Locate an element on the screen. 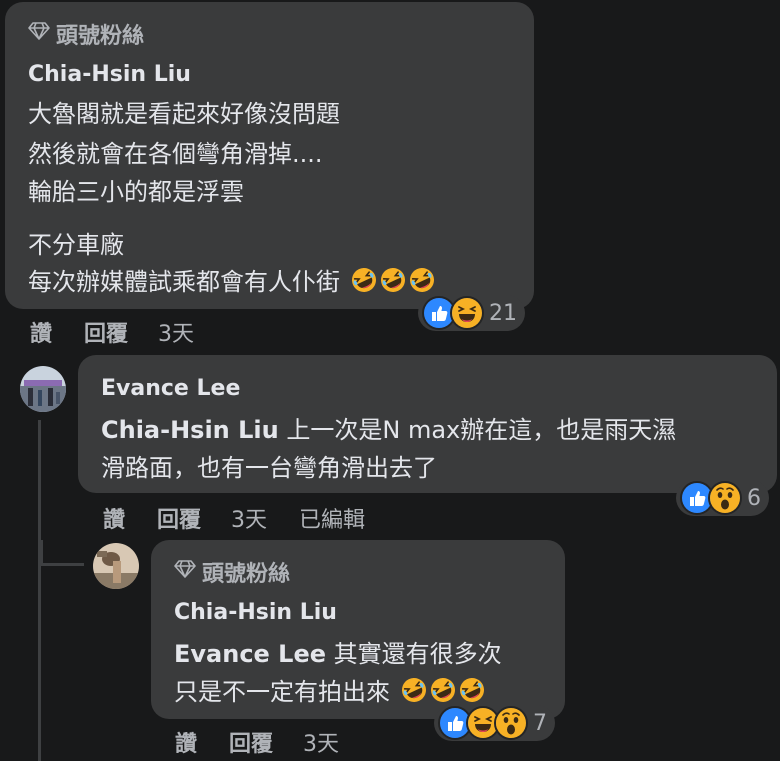 The image size is (780, 761). avatar-evance-lee is located at coordinates (43, 389).